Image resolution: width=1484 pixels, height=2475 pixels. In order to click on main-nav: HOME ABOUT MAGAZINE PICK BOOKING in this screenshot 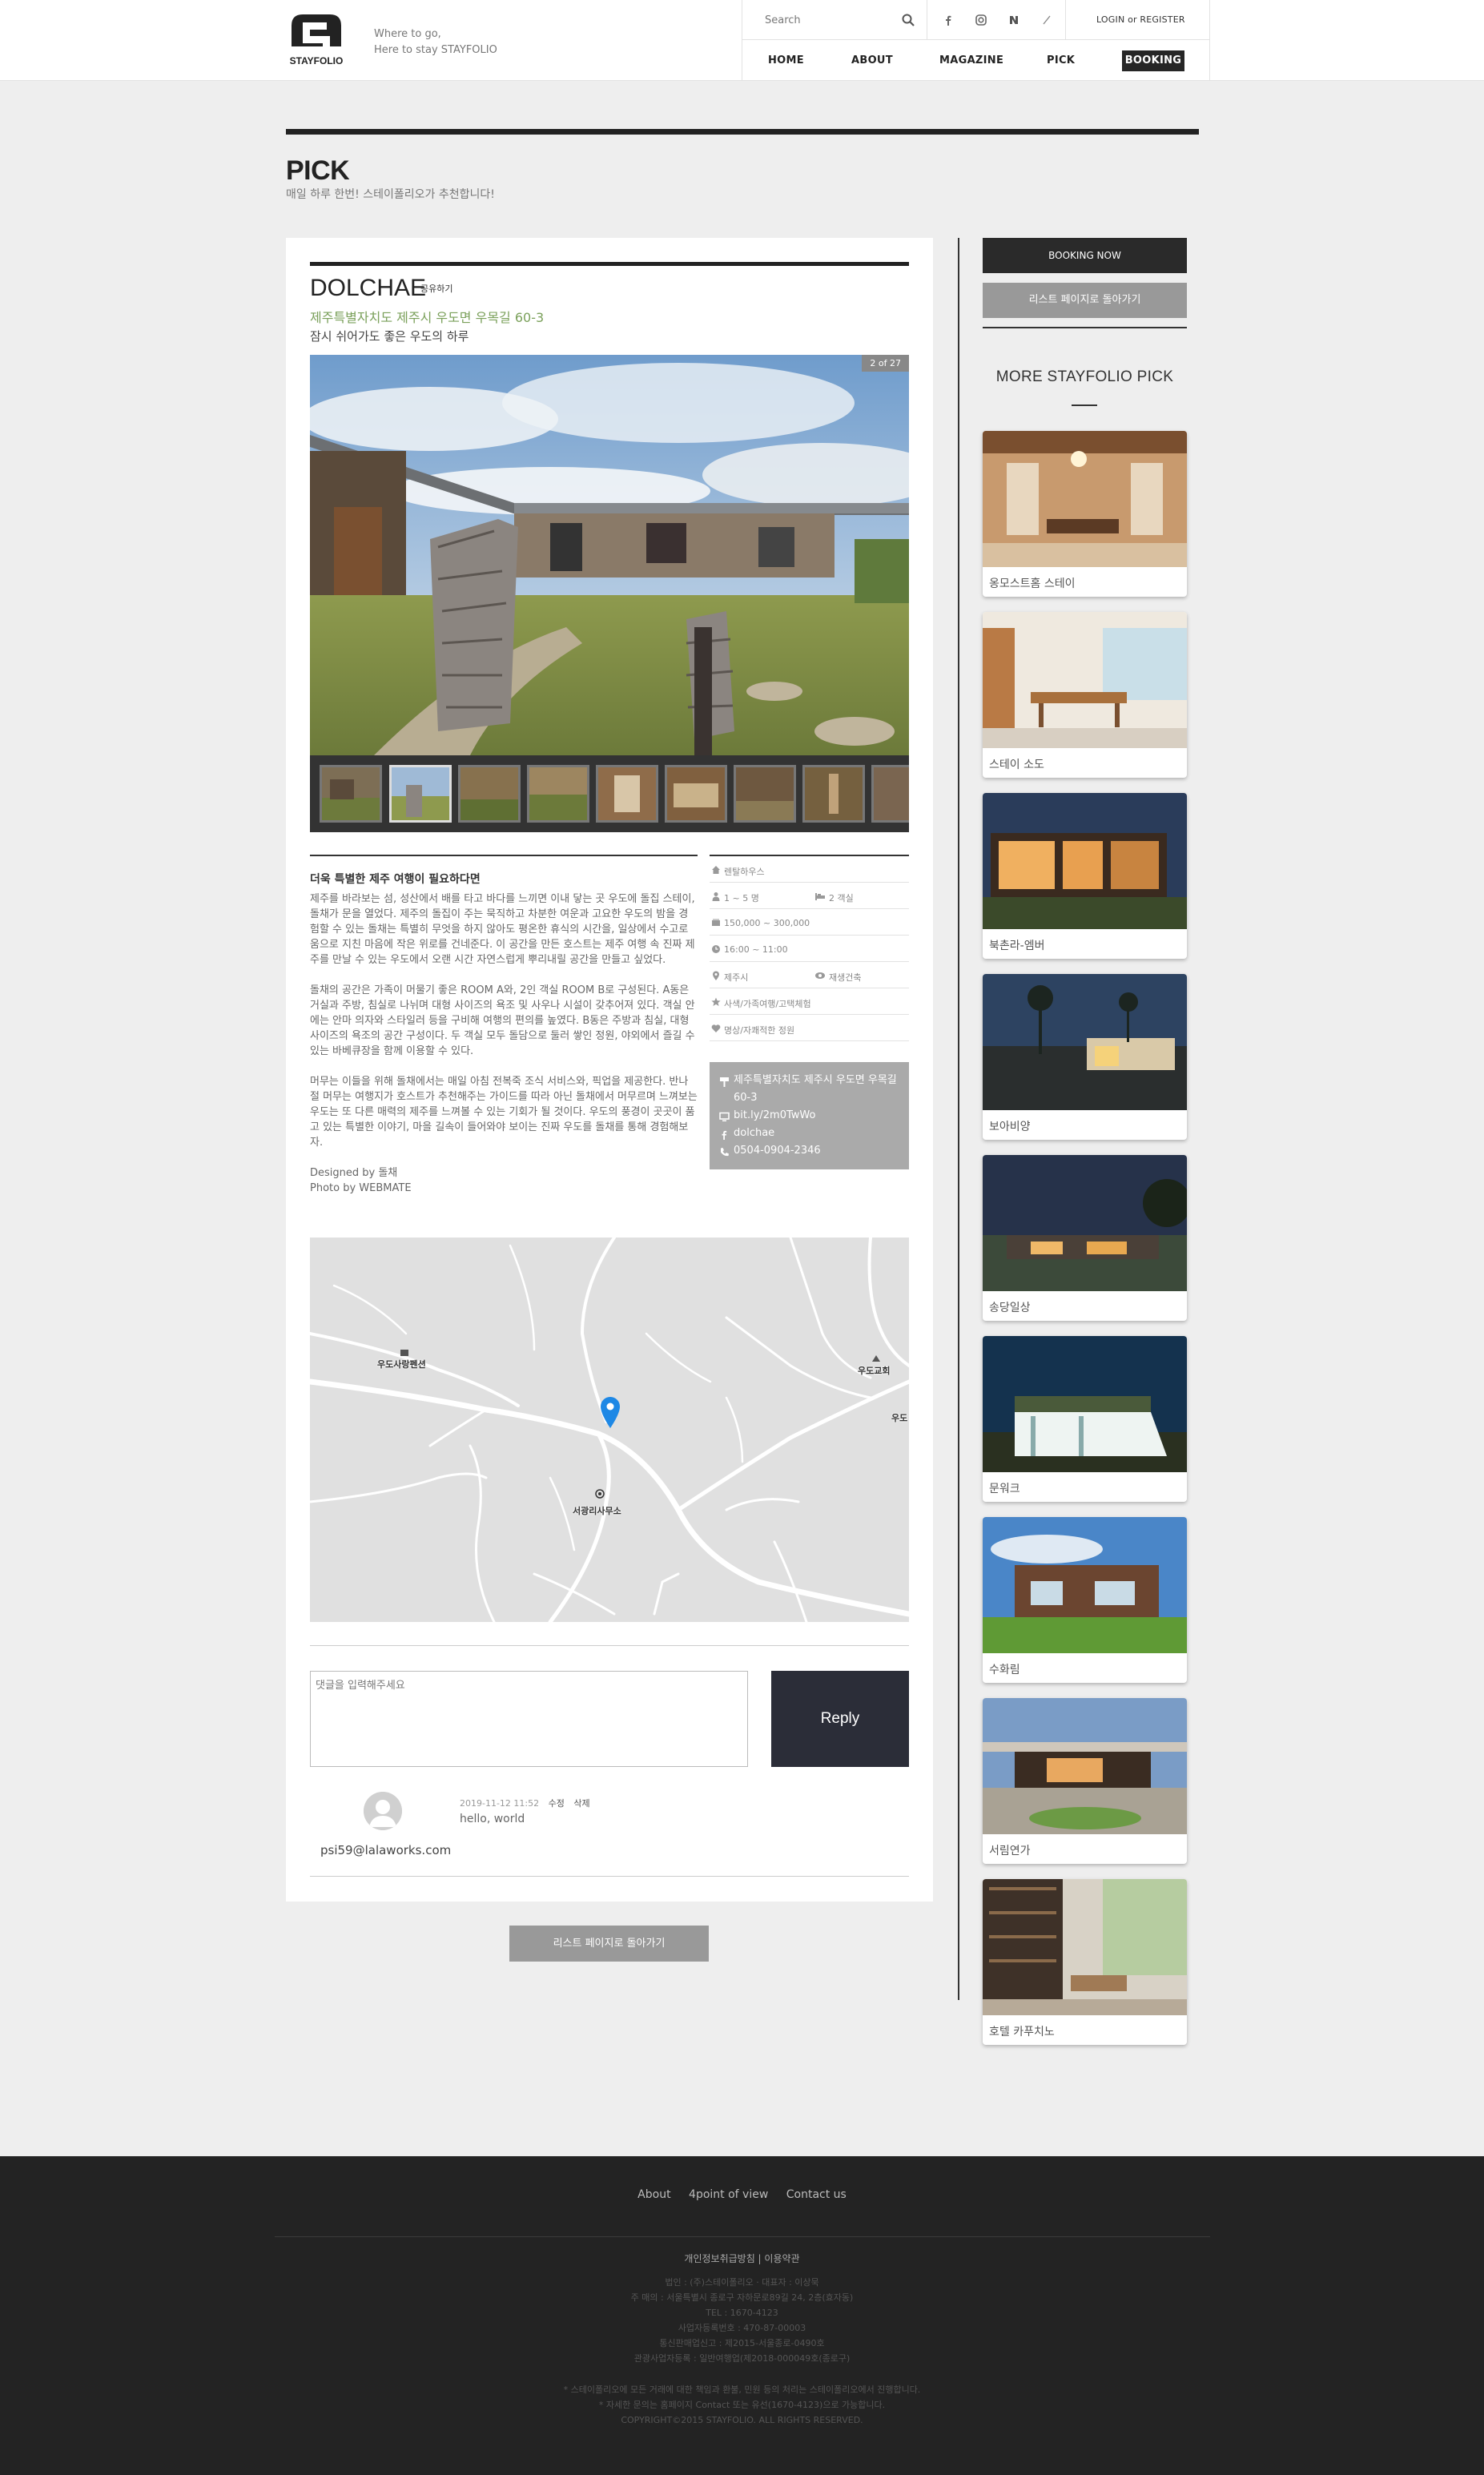, I will do `click(975, 60)`.